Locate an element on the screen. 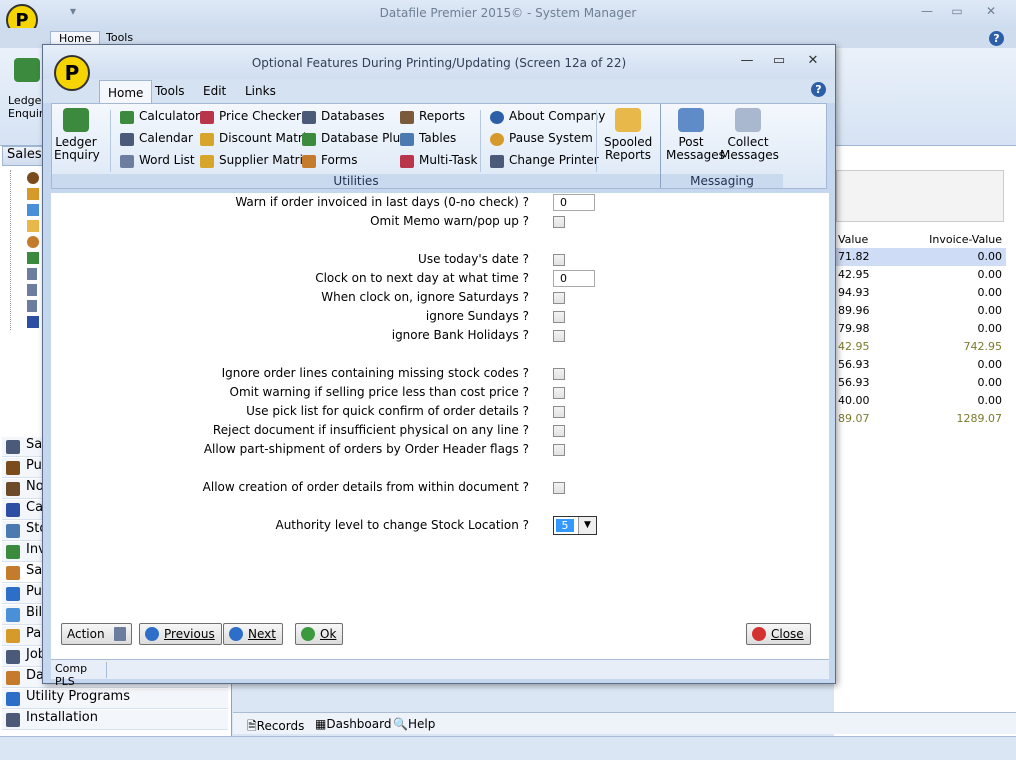  ignore-bank-holidays-checkbox is located at coordinates (559, 336).